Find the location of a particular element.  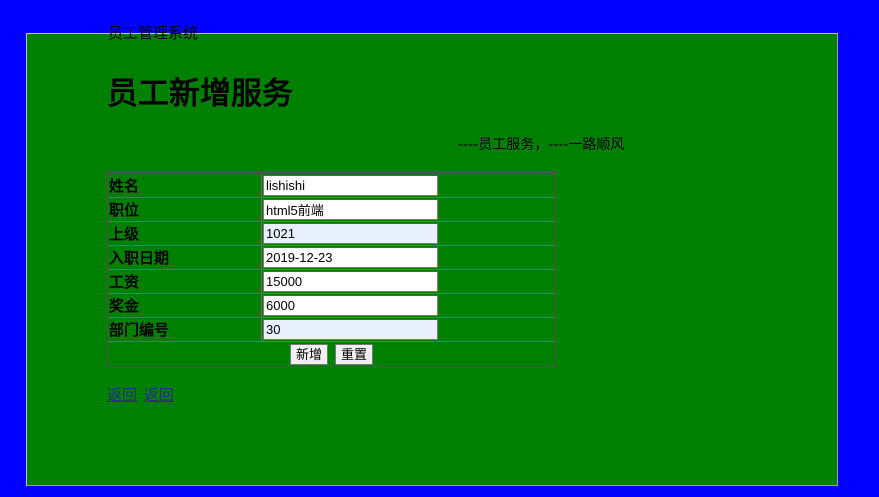

name-label: 姓名 is located at coordinates (185, 186).